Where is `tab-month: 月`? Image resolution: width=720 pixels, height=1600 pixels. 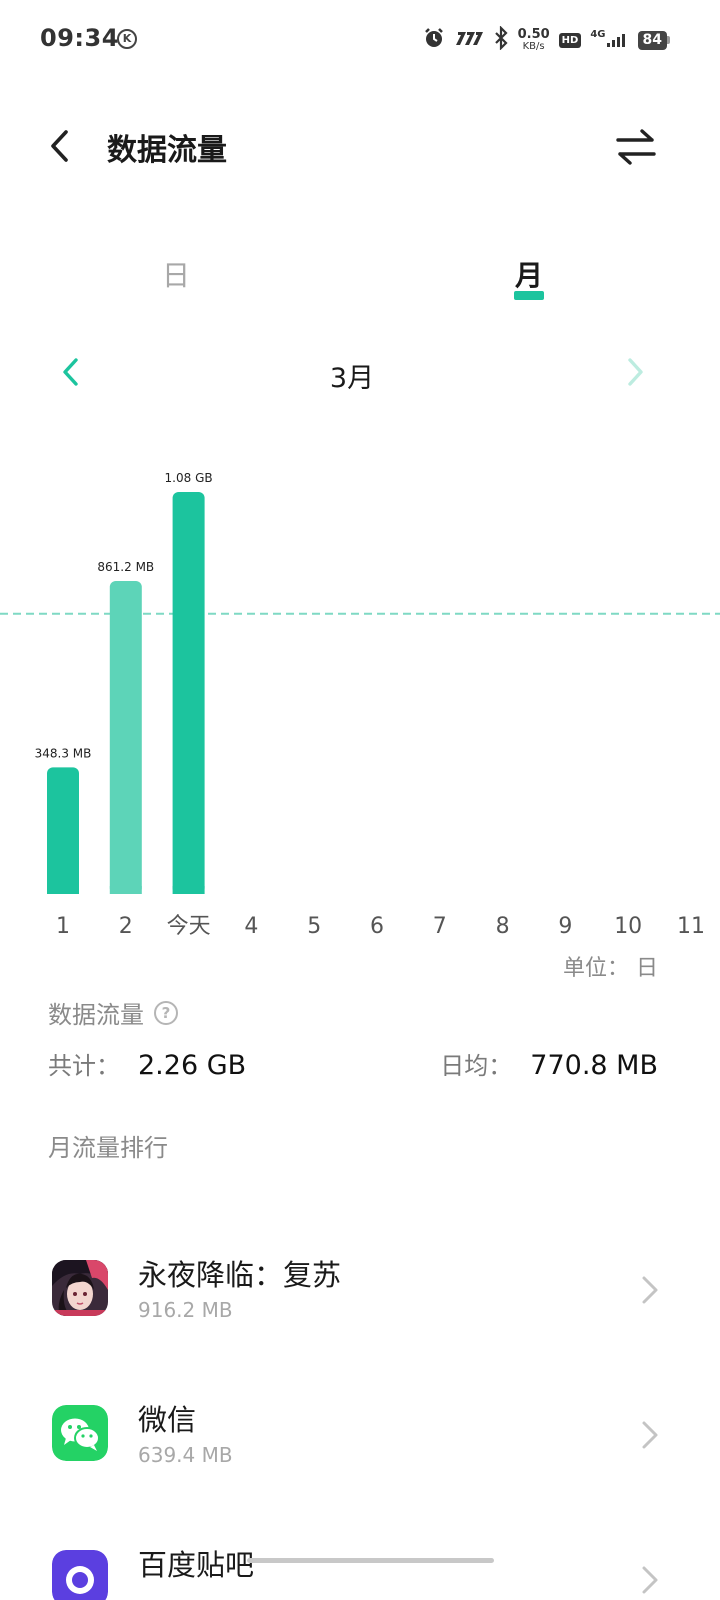 tab-month: 月 is located at coordinates (529, 274).